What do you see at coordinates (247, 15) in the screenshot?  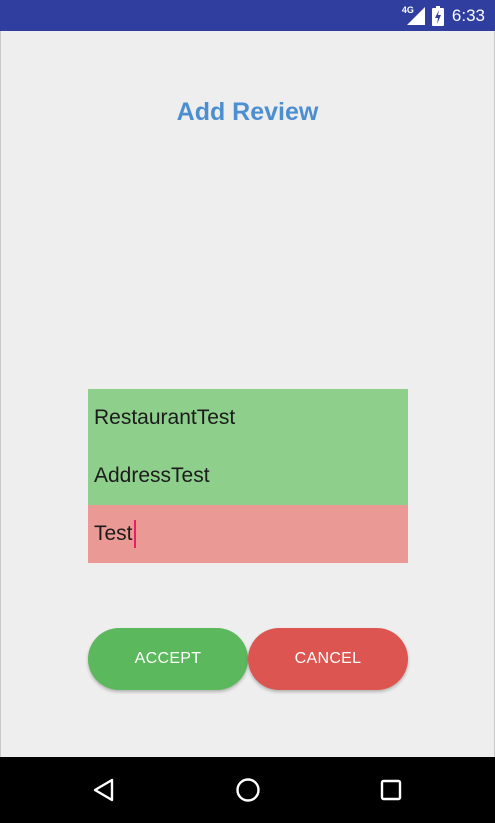 I see `status-bar: 4G 6:33` at bounding box center [247, 15].